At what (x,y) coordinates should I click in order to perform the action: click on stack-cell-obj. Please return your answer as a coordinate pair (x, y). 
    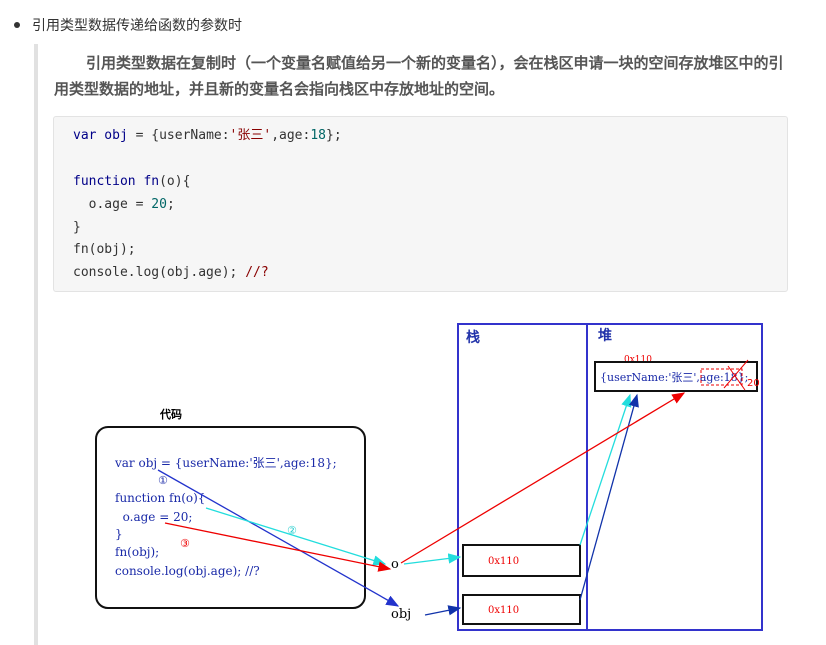
    Looking at the image, I should click on (521, 609).